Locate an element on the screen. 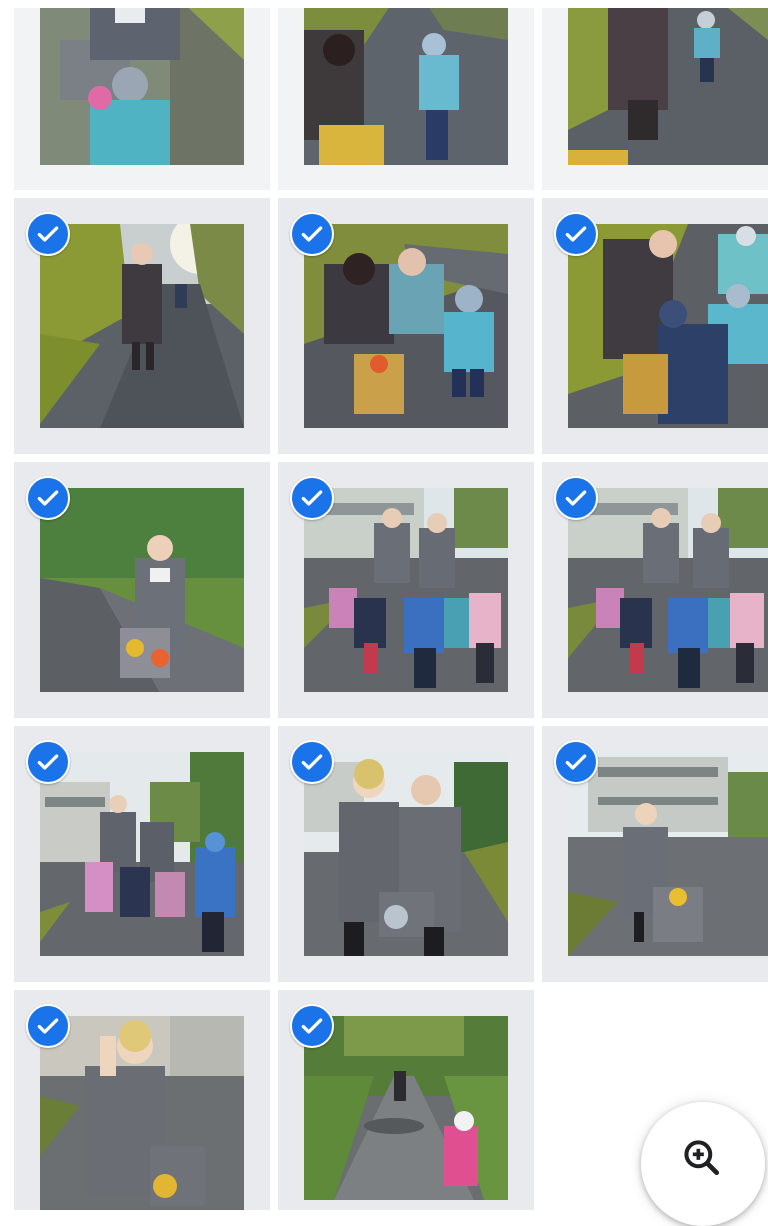 Image resolution: width=768 pixels, height=1226 pixels. top-edge is located at coordinates (384, 4).